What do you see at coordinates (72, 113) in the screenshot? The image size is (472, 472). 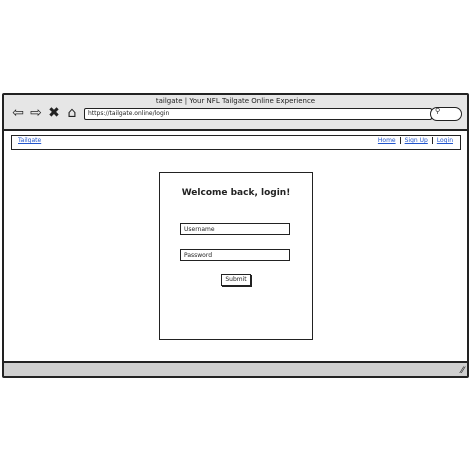 I see `home-icon: ⌂` at bounding box center [72, 113].